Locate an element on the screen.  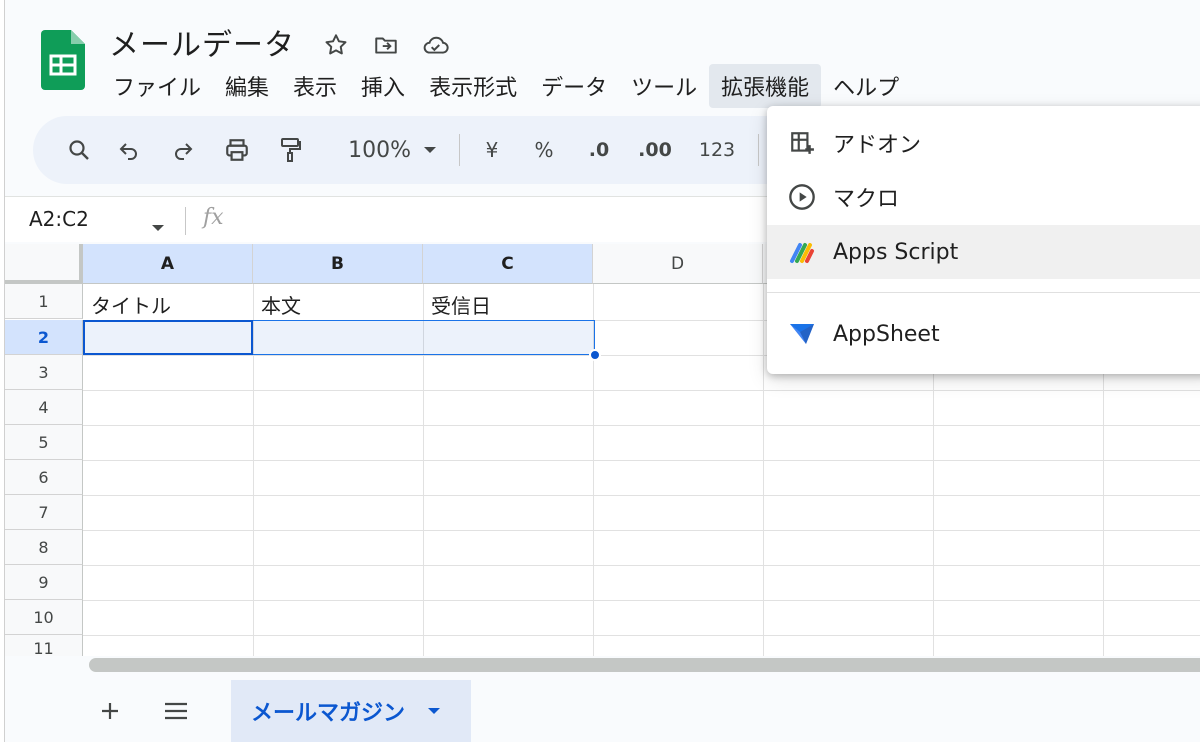
menu-view: 表示 is located at coordinates (315, 86).